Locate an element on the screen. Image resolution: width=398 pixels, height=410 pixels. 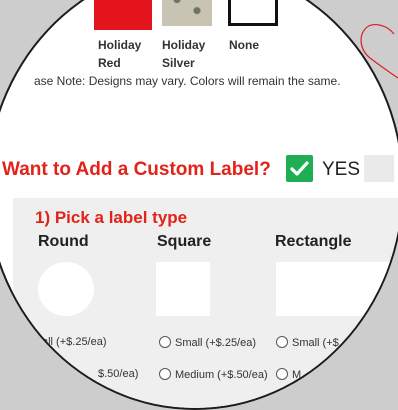
design-option-label-silver: Holiday Silver is located at coordinates (183, 54).